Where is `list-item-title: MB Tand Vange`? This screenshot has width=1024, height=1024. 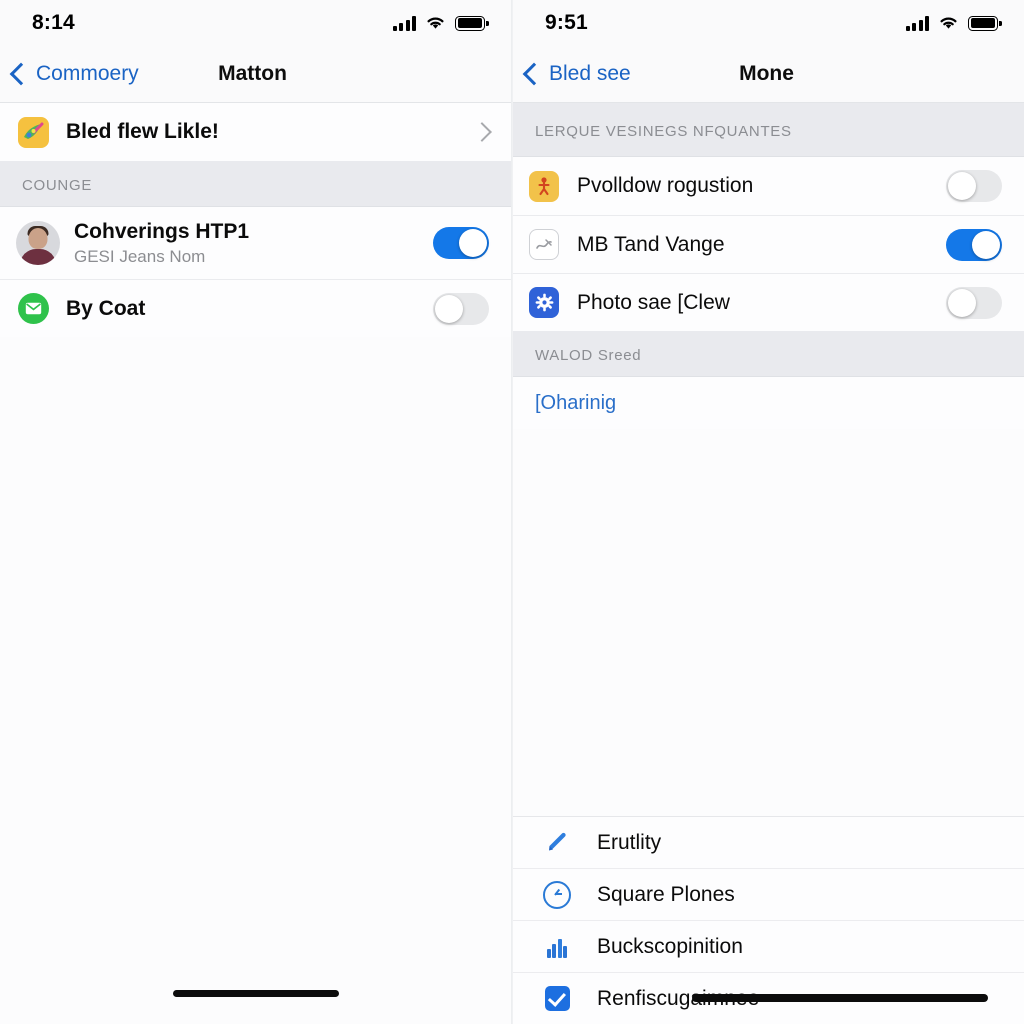
list-item-title: MB Tand Vange is located at coordinates (651, 244).